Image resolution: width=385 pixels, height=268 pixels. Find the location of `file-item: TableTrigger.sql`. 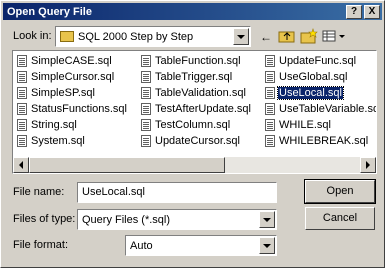

file-item: TableTrigger.sql is located at coordinates (201, 77).